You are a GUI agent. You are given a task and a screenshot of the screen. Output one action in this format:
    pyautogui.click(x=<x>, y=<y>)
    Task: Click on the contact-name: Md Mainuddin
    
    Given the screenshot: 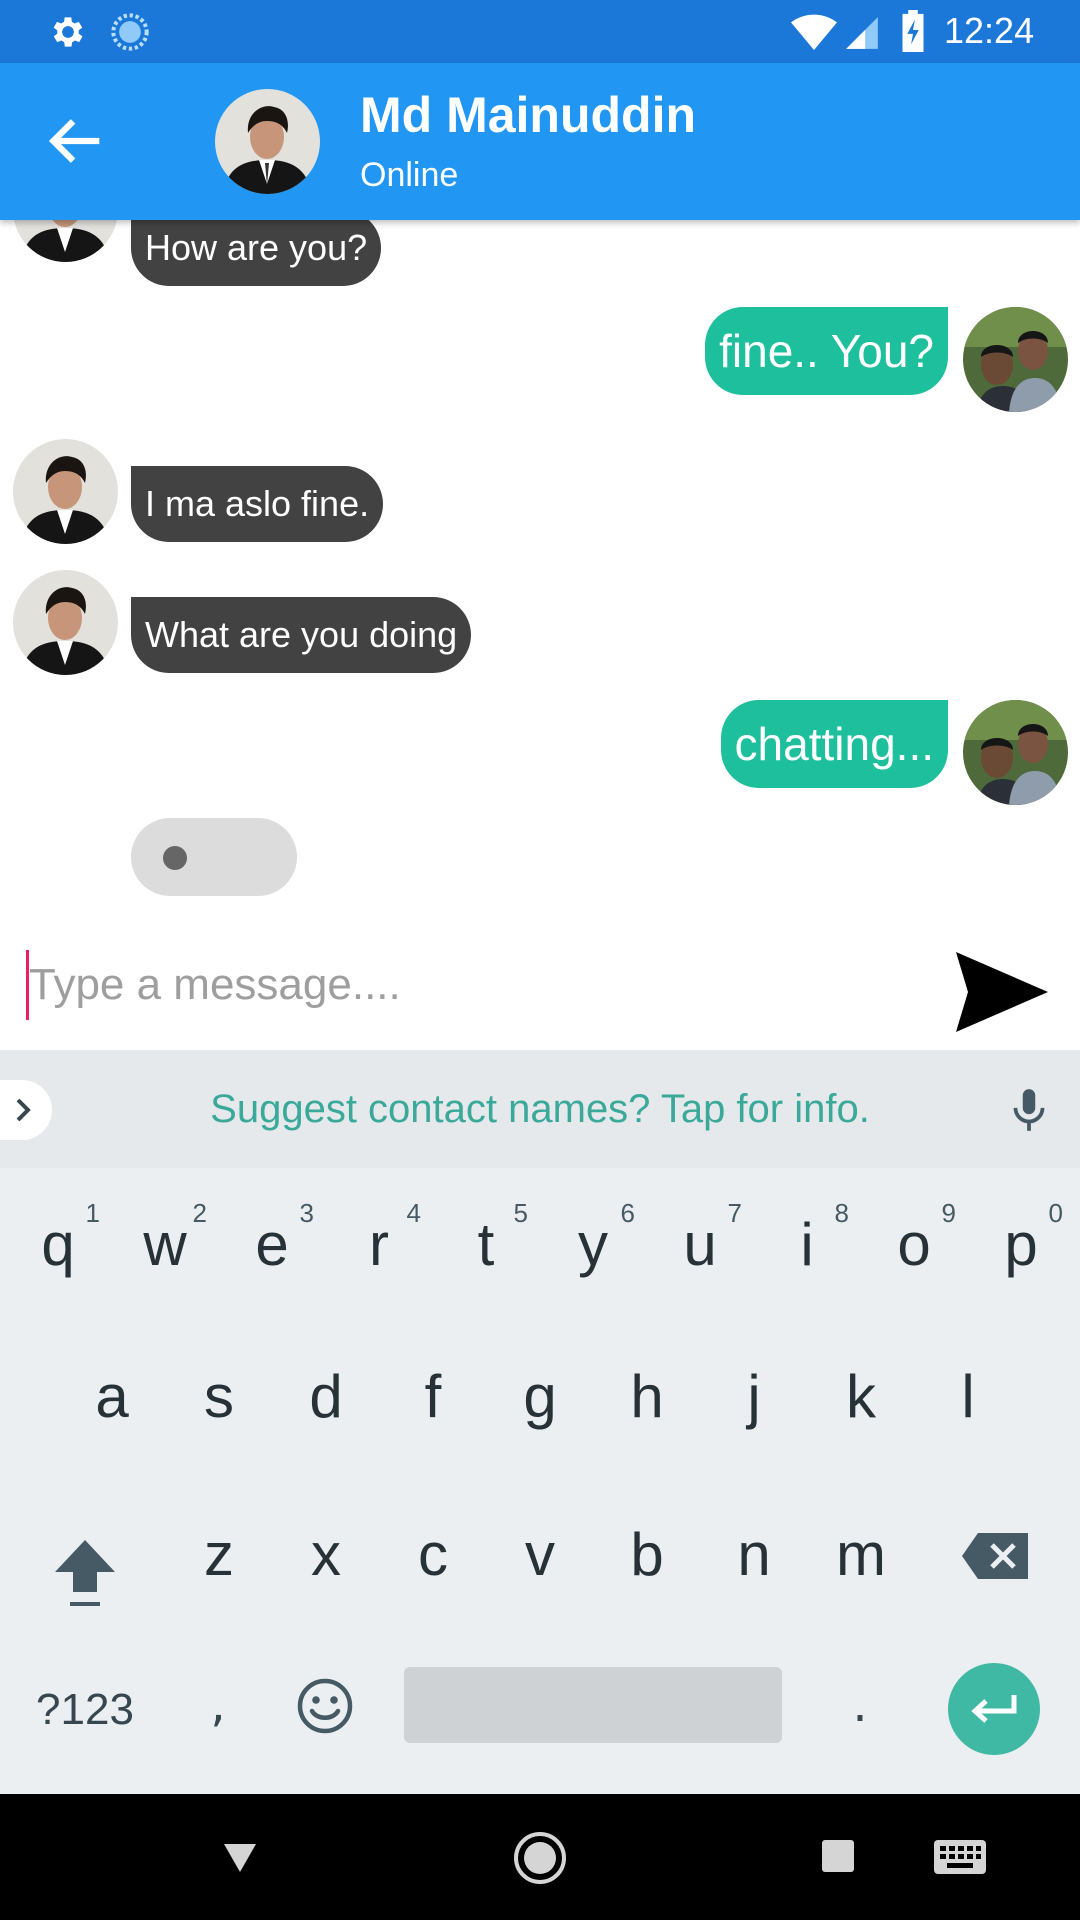 What is the action you would take?
    pyautogui.click(x=528, y=115)
    